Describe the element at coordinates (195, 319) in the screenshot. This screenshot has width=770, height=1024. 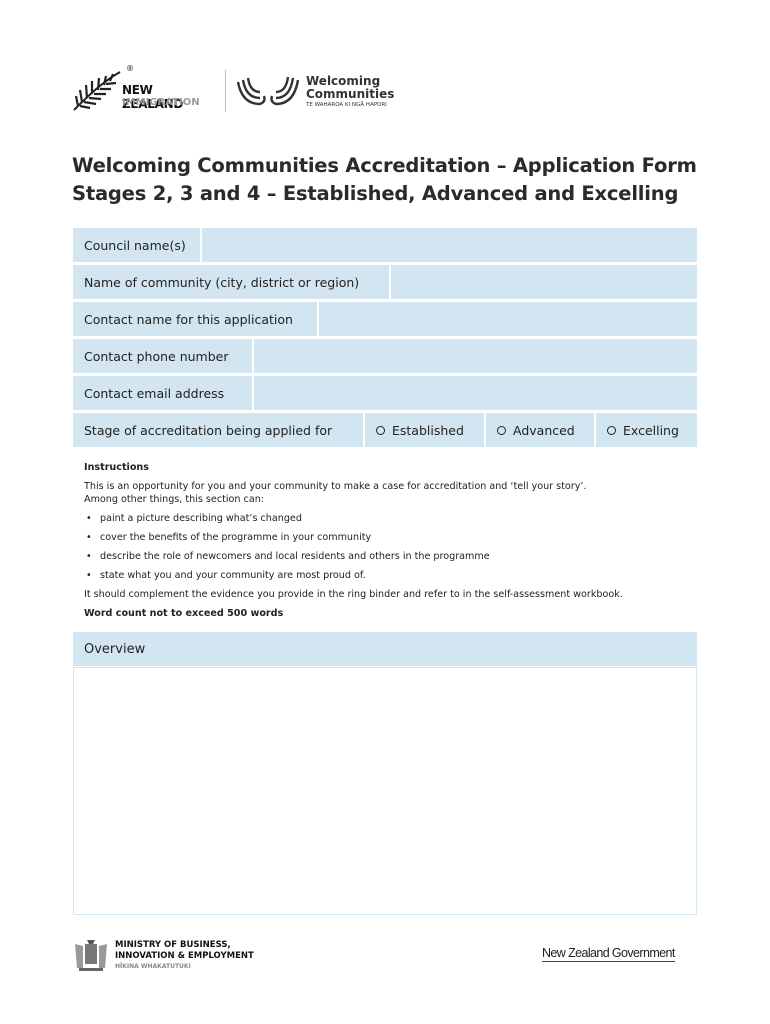
I see `contact-name-label: Contact name for this application` at that location.